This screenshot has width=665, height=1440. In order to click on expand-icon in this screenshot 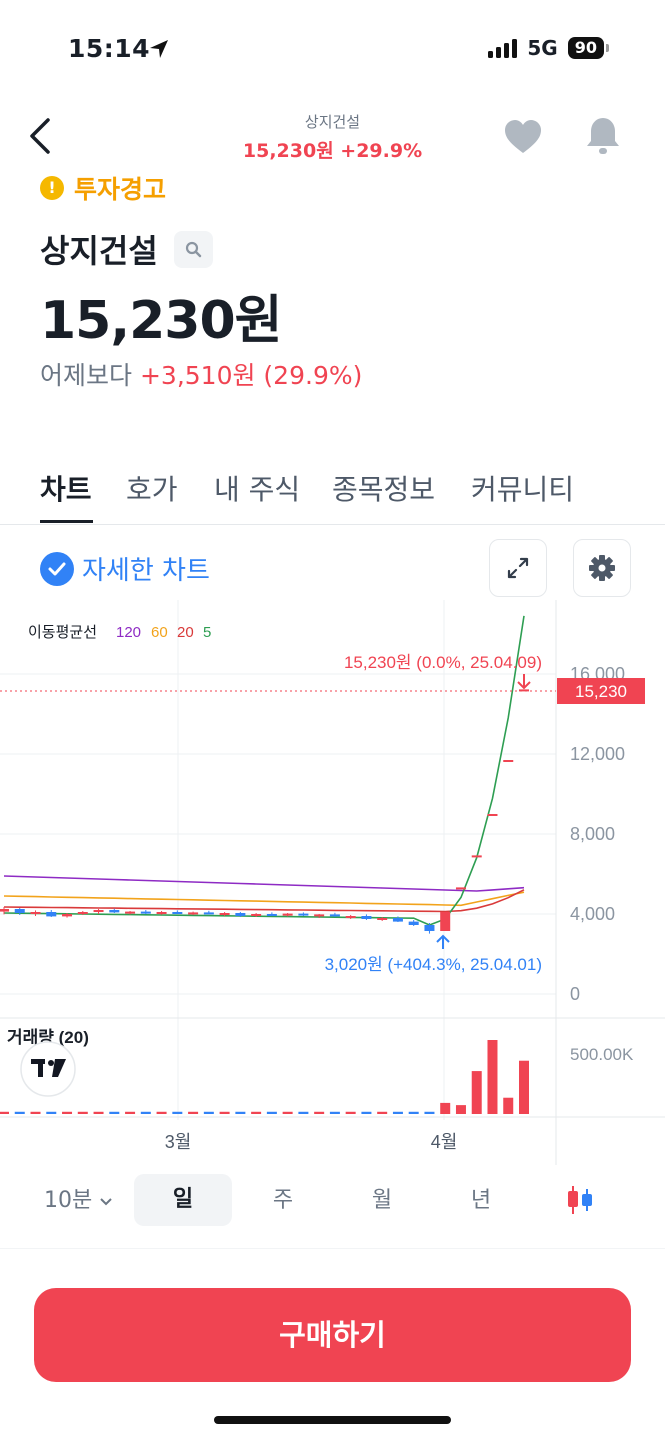, I will do `click(518, 568)`.